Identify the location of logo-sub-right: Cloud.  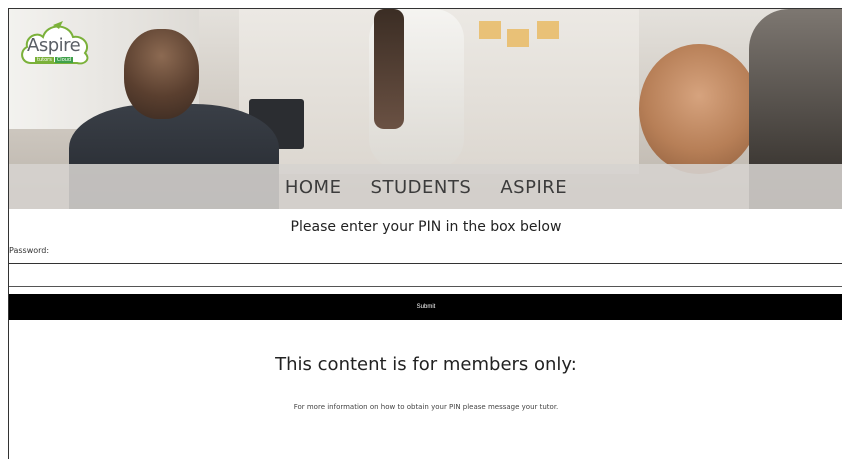
(64, 60).